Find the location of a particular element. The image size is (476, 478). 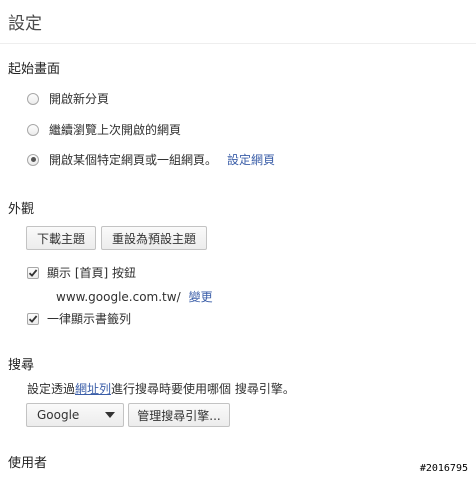

startup-radio-new-tab is located at coordinates (33, 98).